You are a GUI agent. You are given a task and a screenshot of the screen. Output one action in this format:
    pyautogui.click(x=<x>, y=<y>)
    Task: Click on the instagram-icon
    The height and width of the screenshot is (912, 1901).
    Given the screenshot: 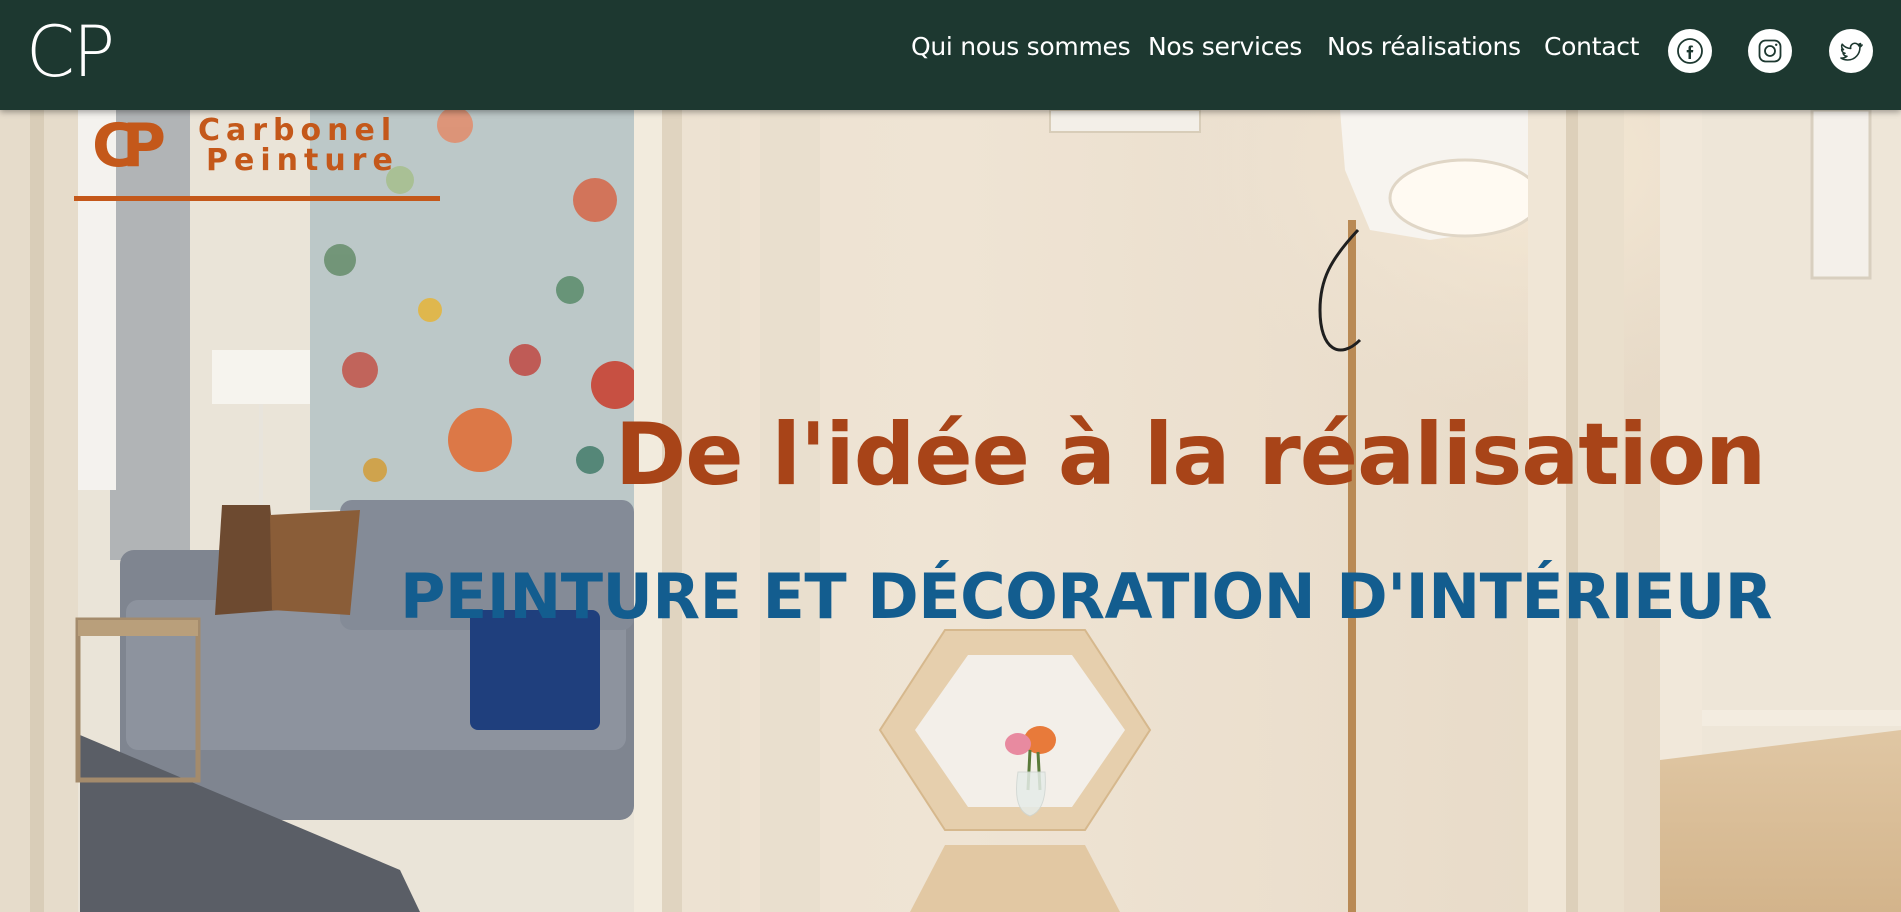 What is the action you would take?
    pyautogui.click(x=1770, y=51)
    